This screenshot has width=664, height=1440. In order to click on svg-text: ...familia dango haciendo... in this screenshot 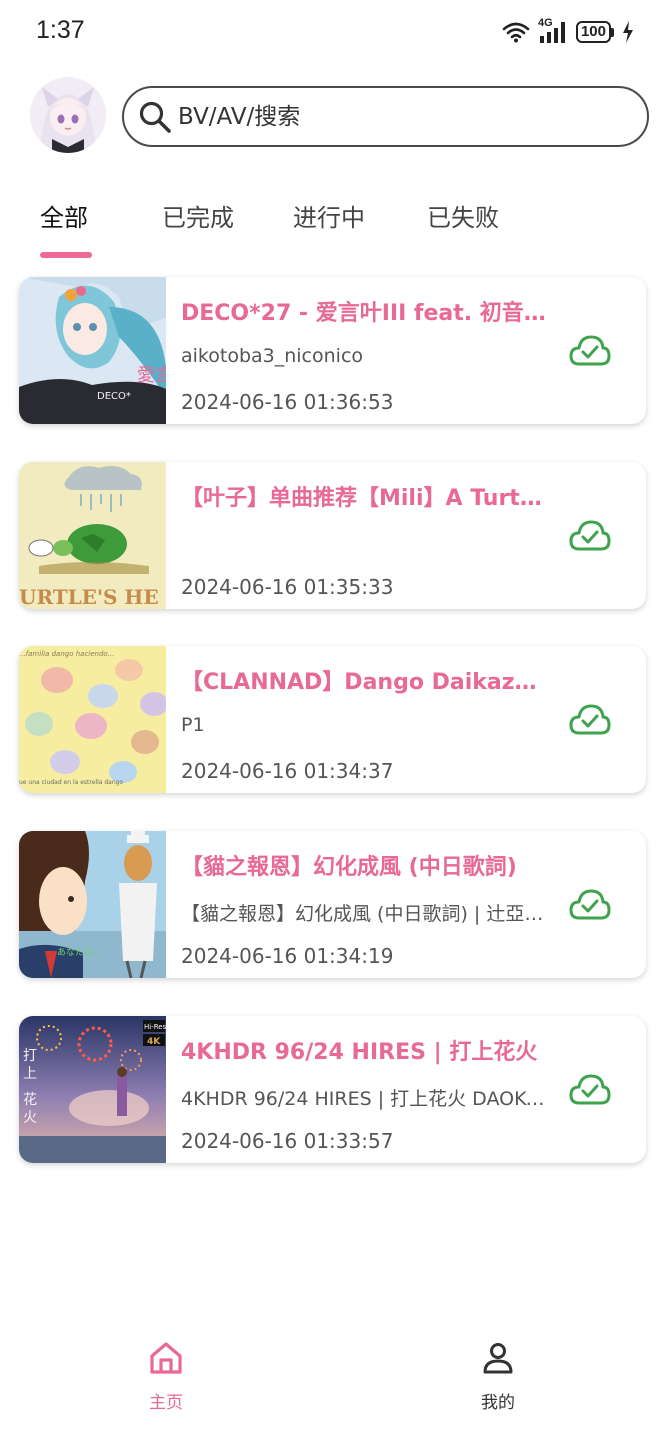, I will do `click(66, 654)`.